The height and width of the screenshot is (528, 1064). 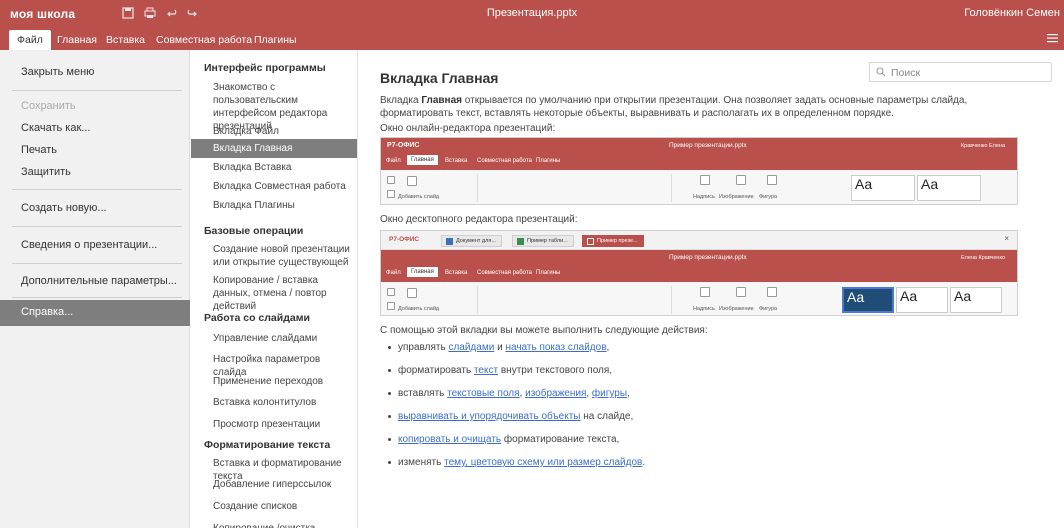 What do you see at coordinates (274, 506) in the screenshot?
I see `help-topic-link: Создание списков` at bounding box center [274, 506].